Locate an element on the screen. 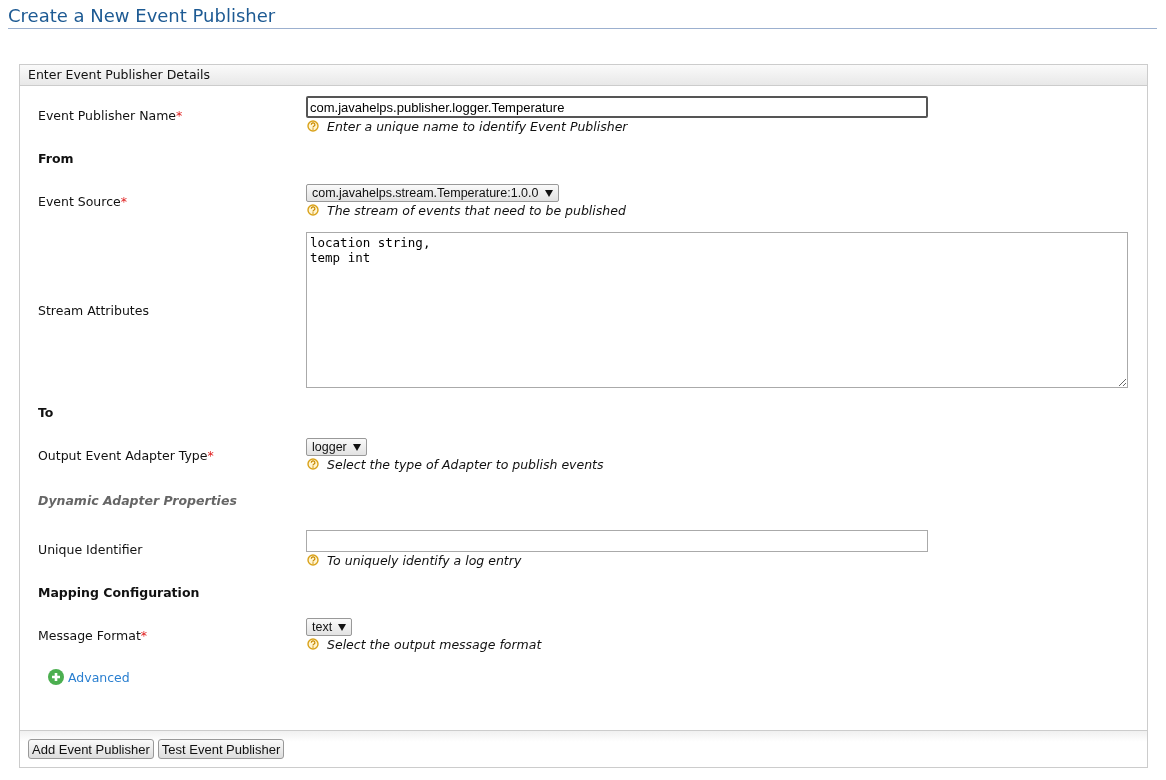 The width and height of the screenshot is (1166, 780). dropdown: com.javahelps.stream.Temperature:1.0.0 is located at coordinates (432, 193).